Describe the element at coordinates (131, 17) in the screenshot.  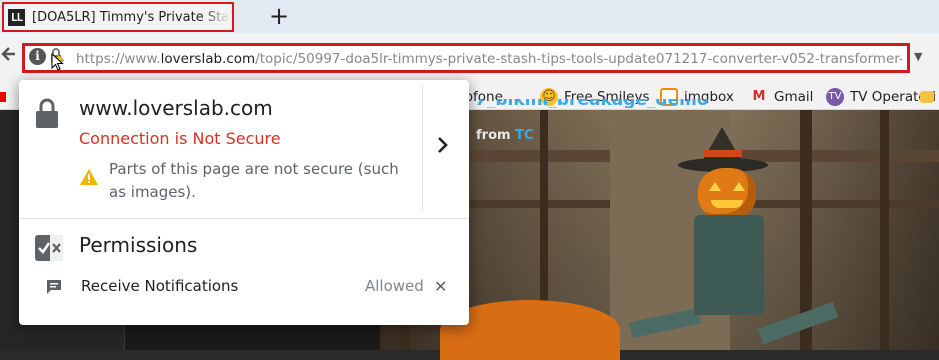
I see `tab-title: [DOA5LR] Timmy's Private Stash` at that location.